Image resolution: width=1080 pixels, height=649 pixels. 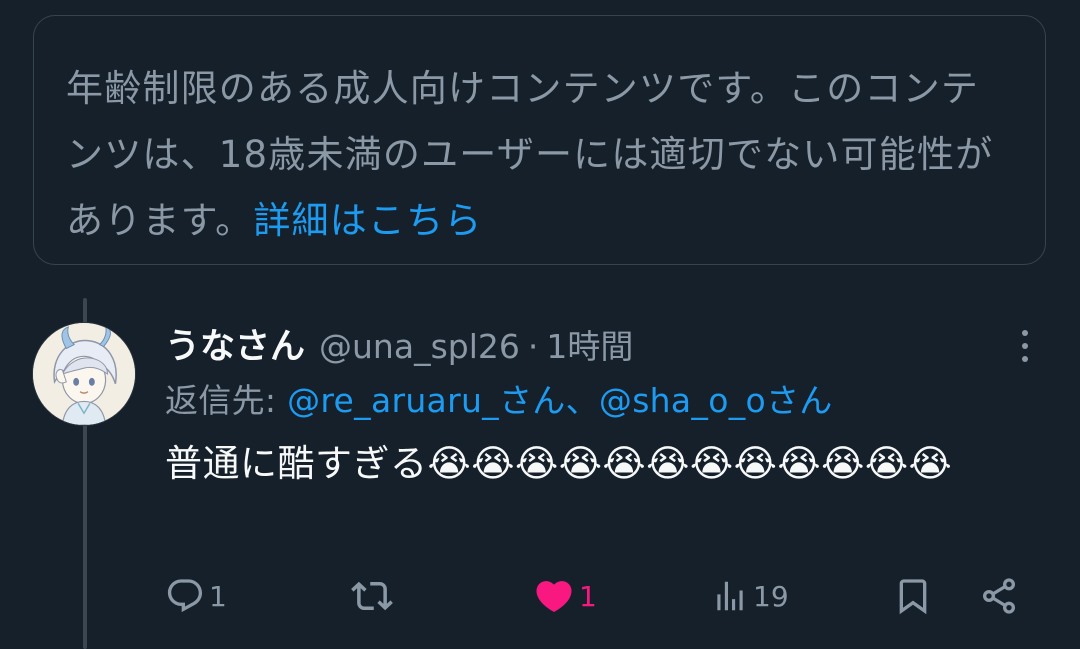 What do you see at coordinates (218, 596) in the screenshot?
I see `reply-count: 1` at bounding box center [218, 596].